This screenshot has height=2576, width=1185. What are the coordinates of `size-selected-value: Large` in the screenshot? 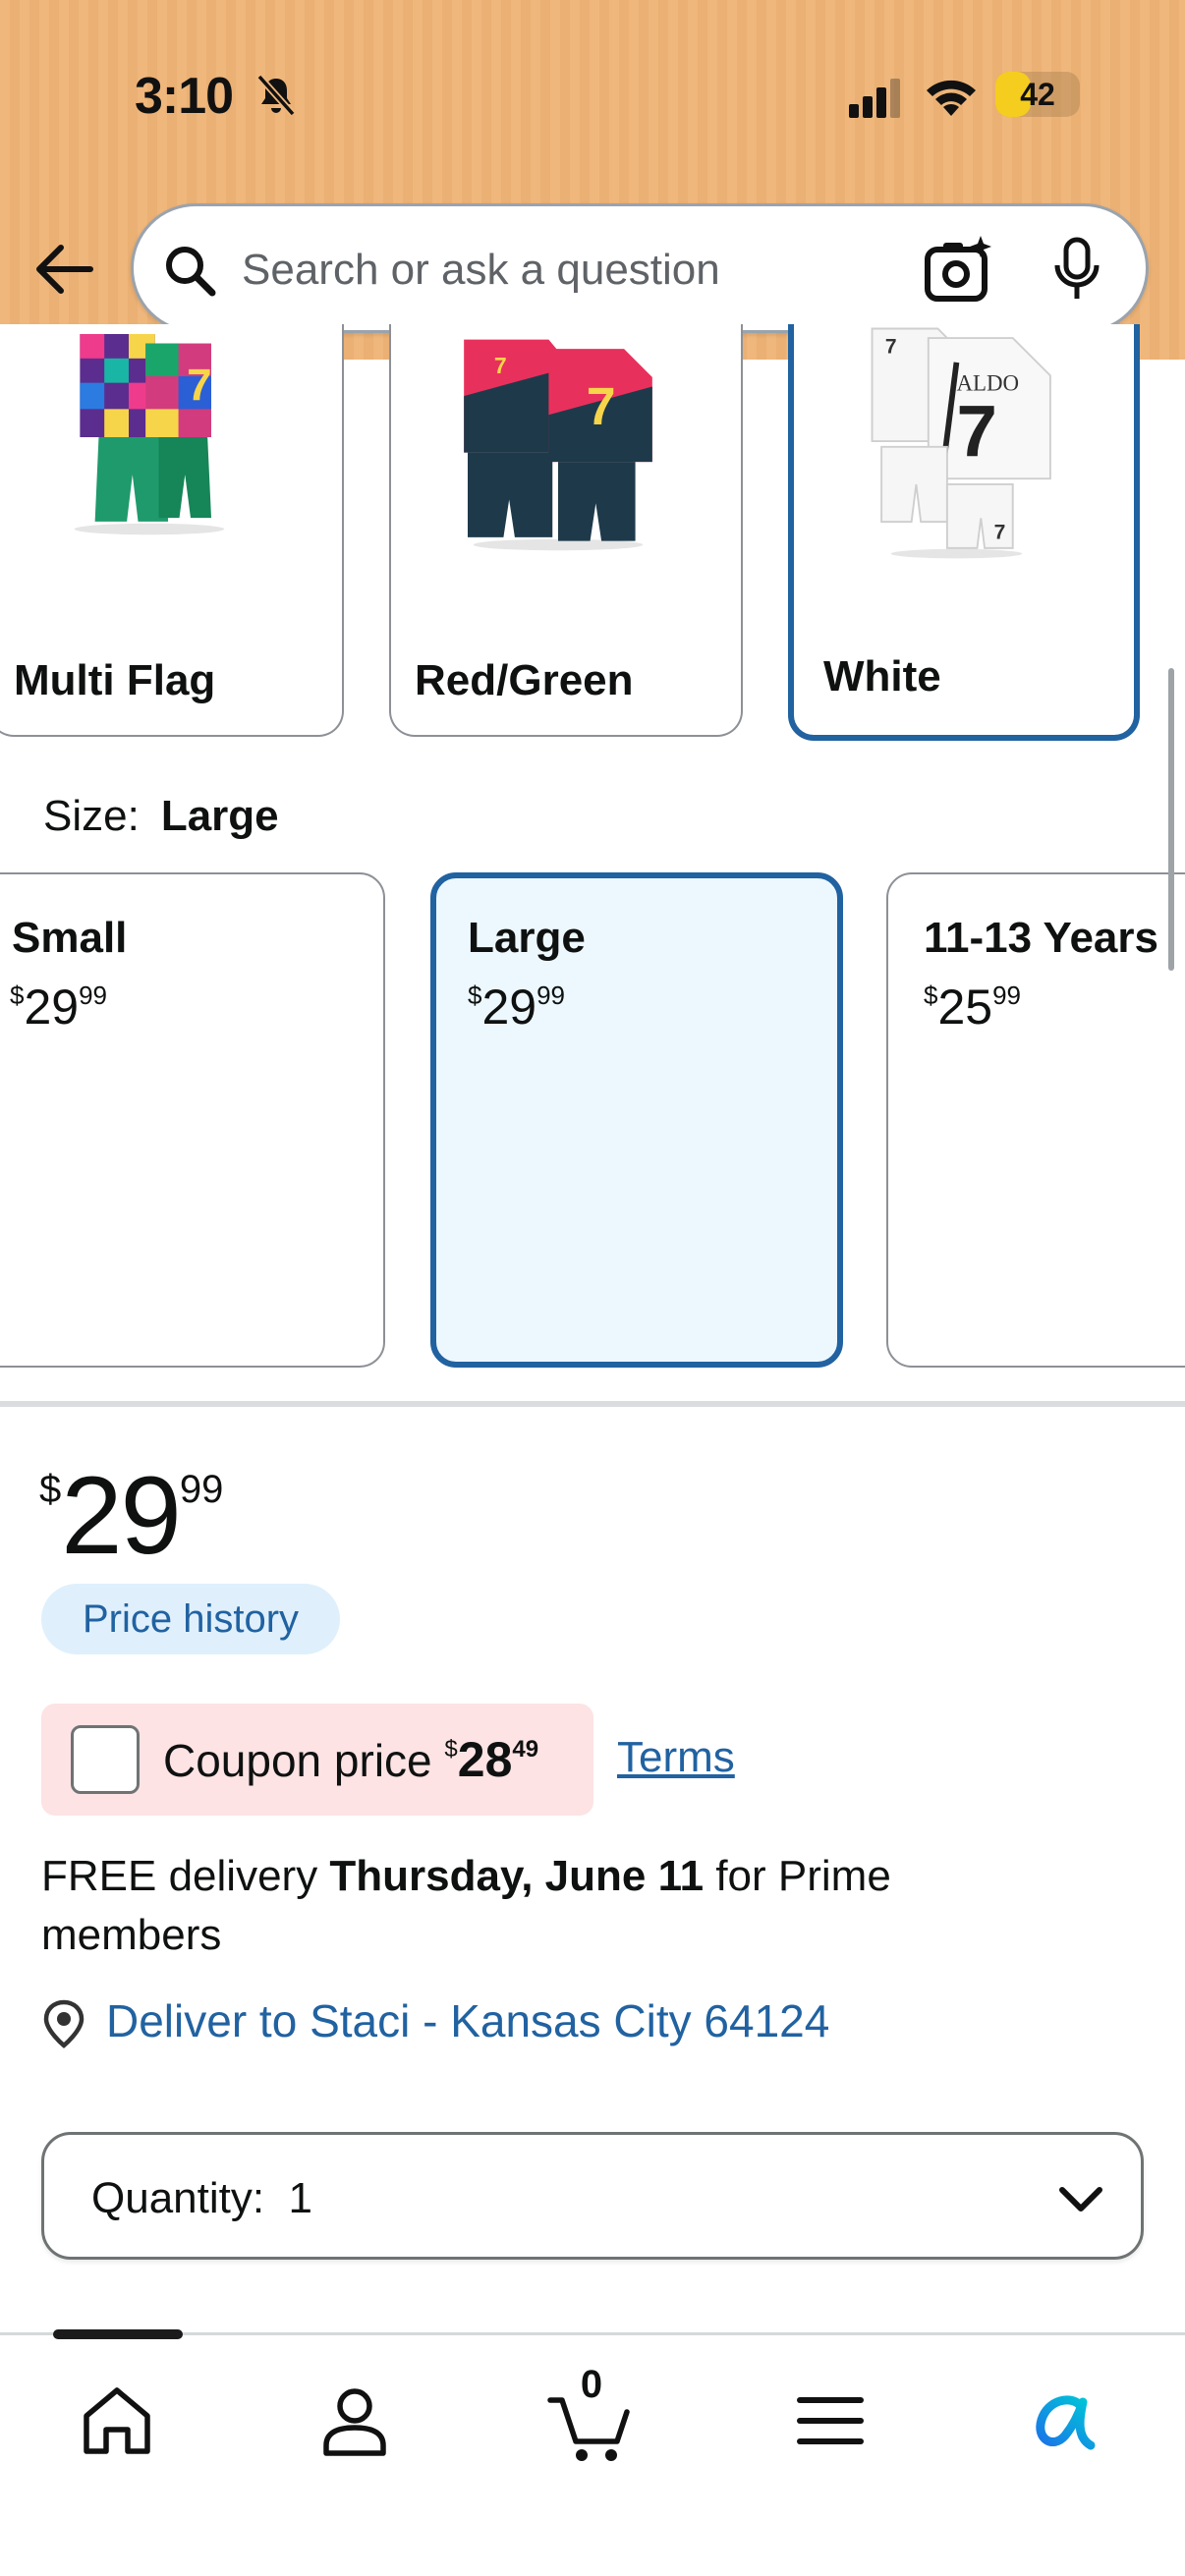 It's located at (220, 816).